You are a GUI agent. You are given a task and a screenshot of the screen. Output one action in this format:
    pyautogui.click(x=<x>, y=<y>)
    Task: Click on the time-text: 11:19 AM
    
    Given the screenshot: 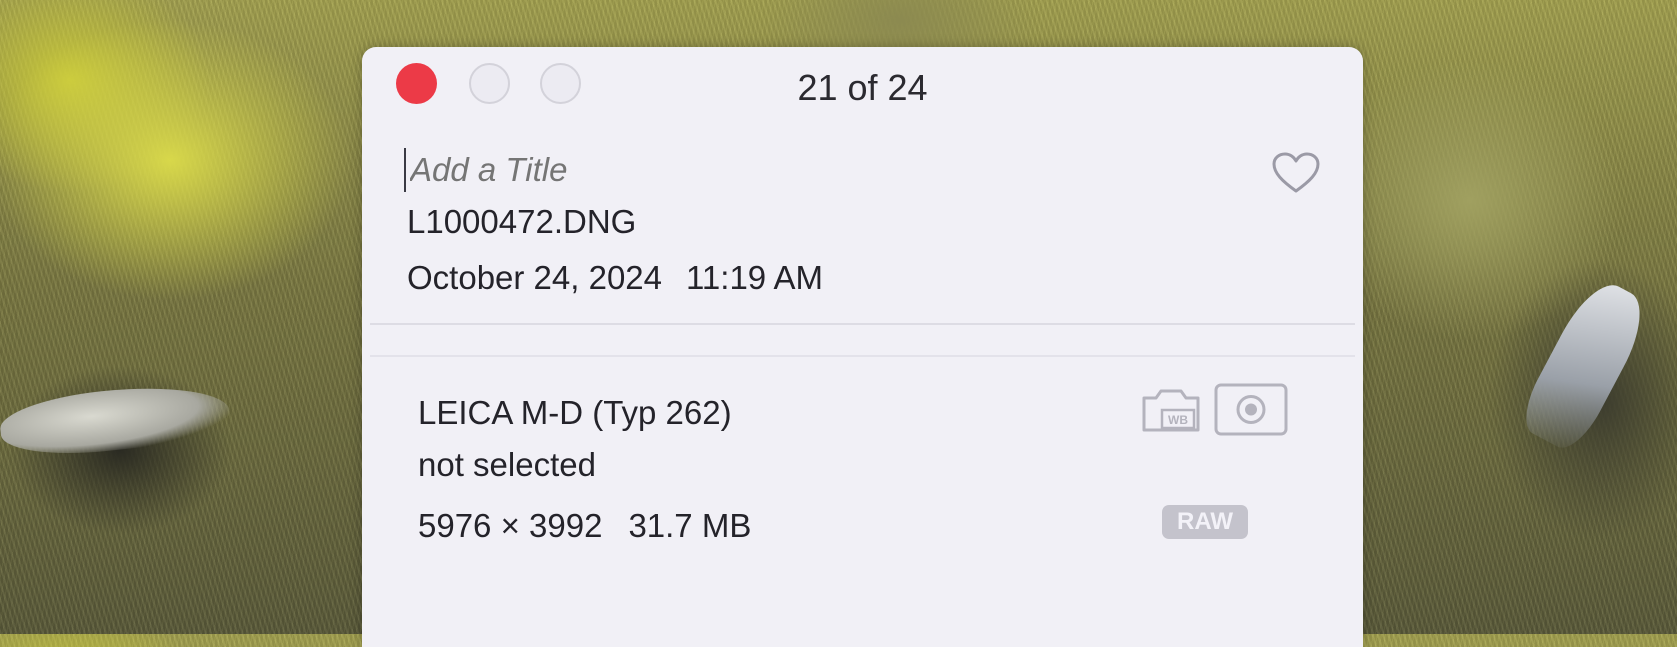 What is the action you would take?
    pyautogui.click(x=754, y=277)
    